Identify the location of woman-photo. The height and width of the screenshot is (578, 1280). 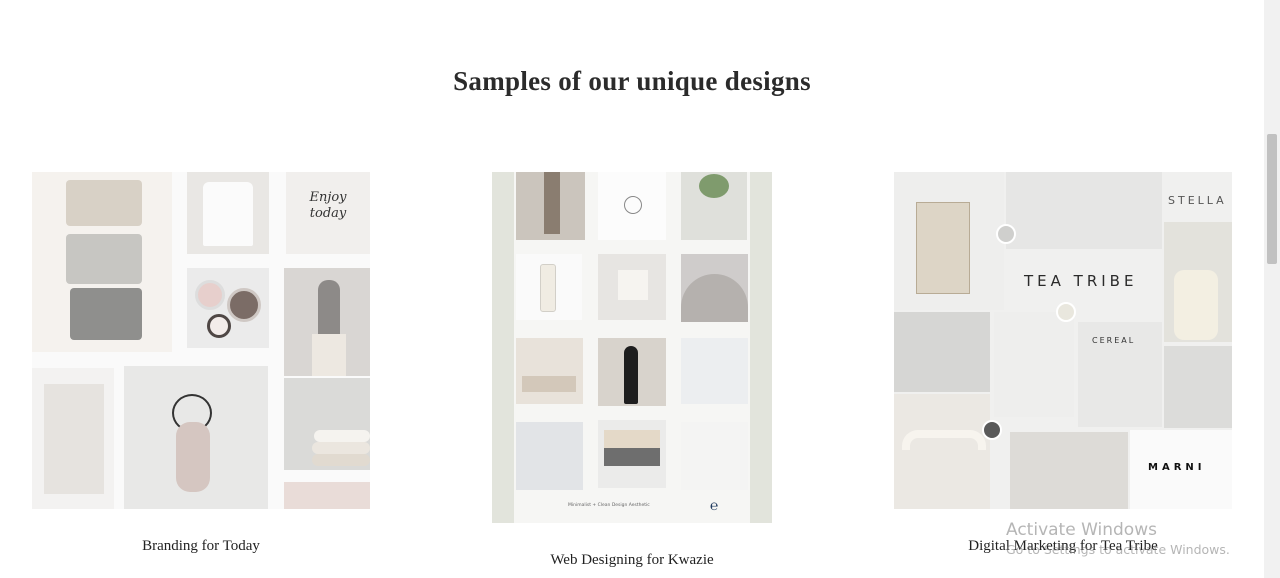
(327, 322).